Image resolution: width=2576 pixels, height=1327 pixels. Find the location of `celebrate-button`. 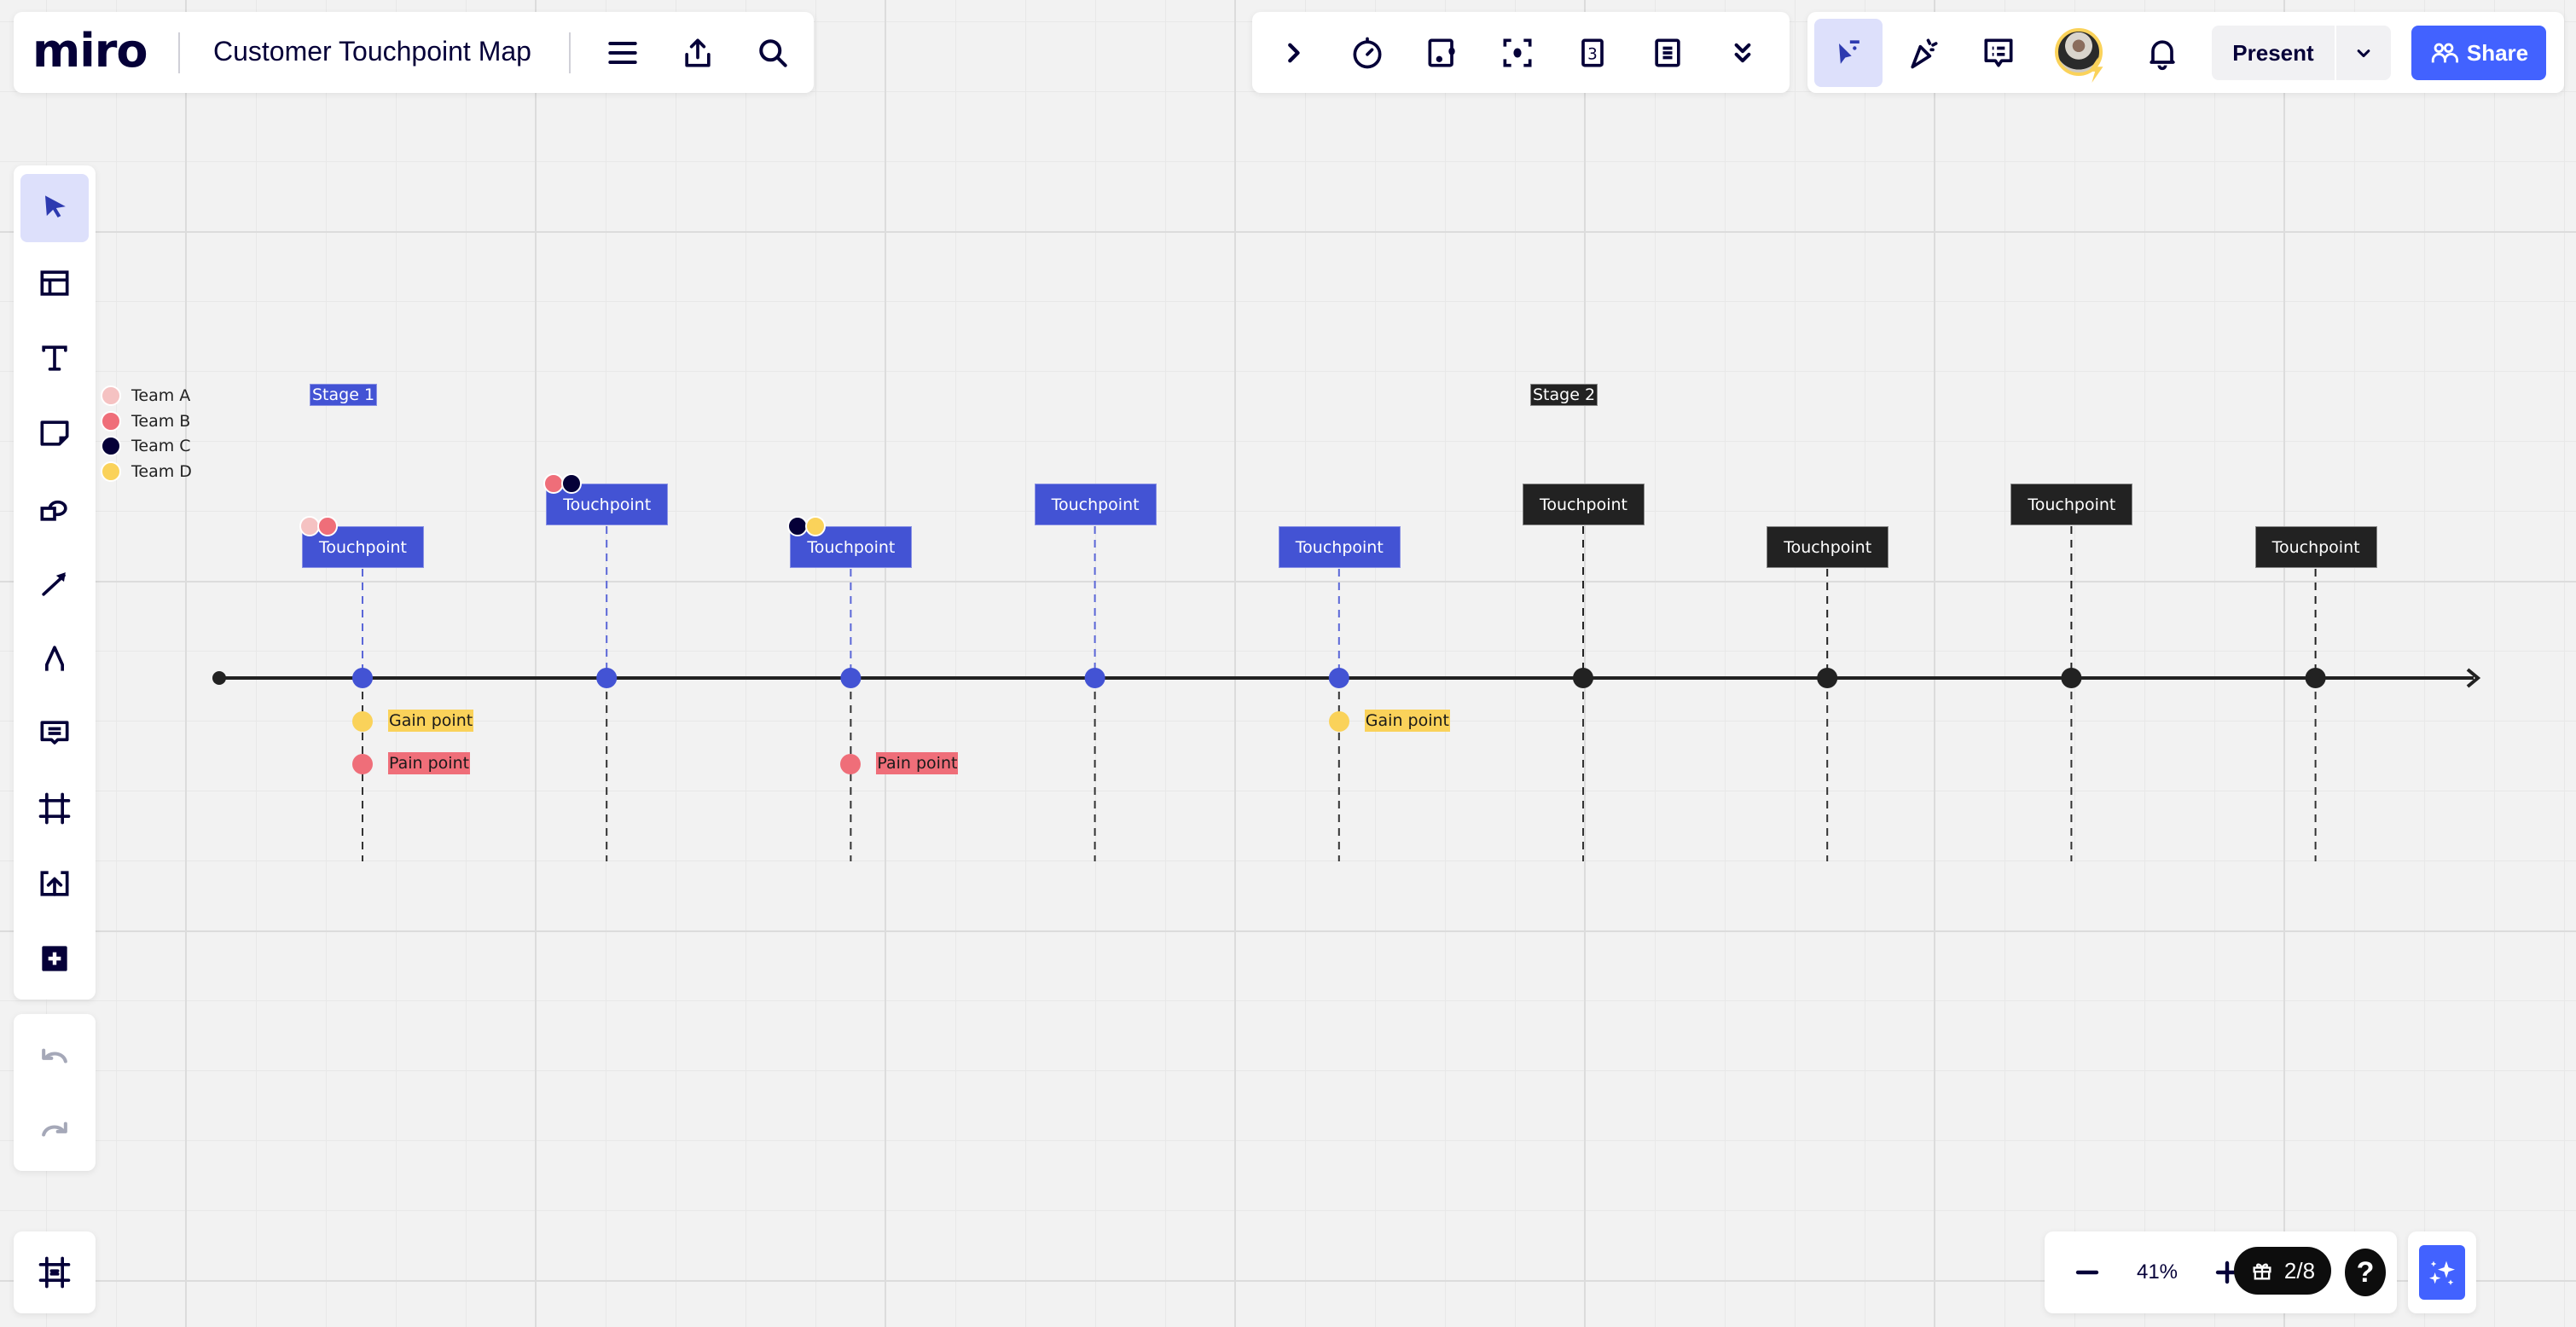

celebrate-button is located at coordinates (1923, 53).